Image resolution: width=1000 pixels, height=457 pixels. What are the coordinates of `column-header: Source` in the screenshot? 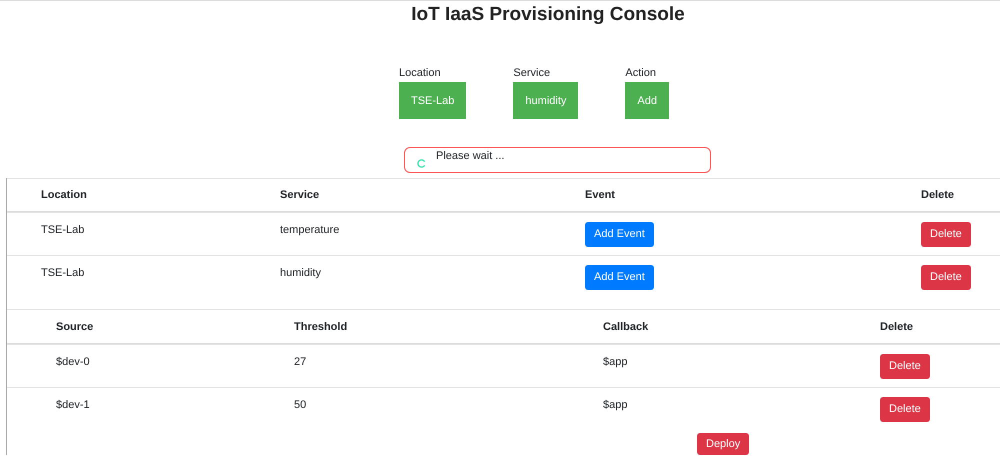 It's located at (75, 326).